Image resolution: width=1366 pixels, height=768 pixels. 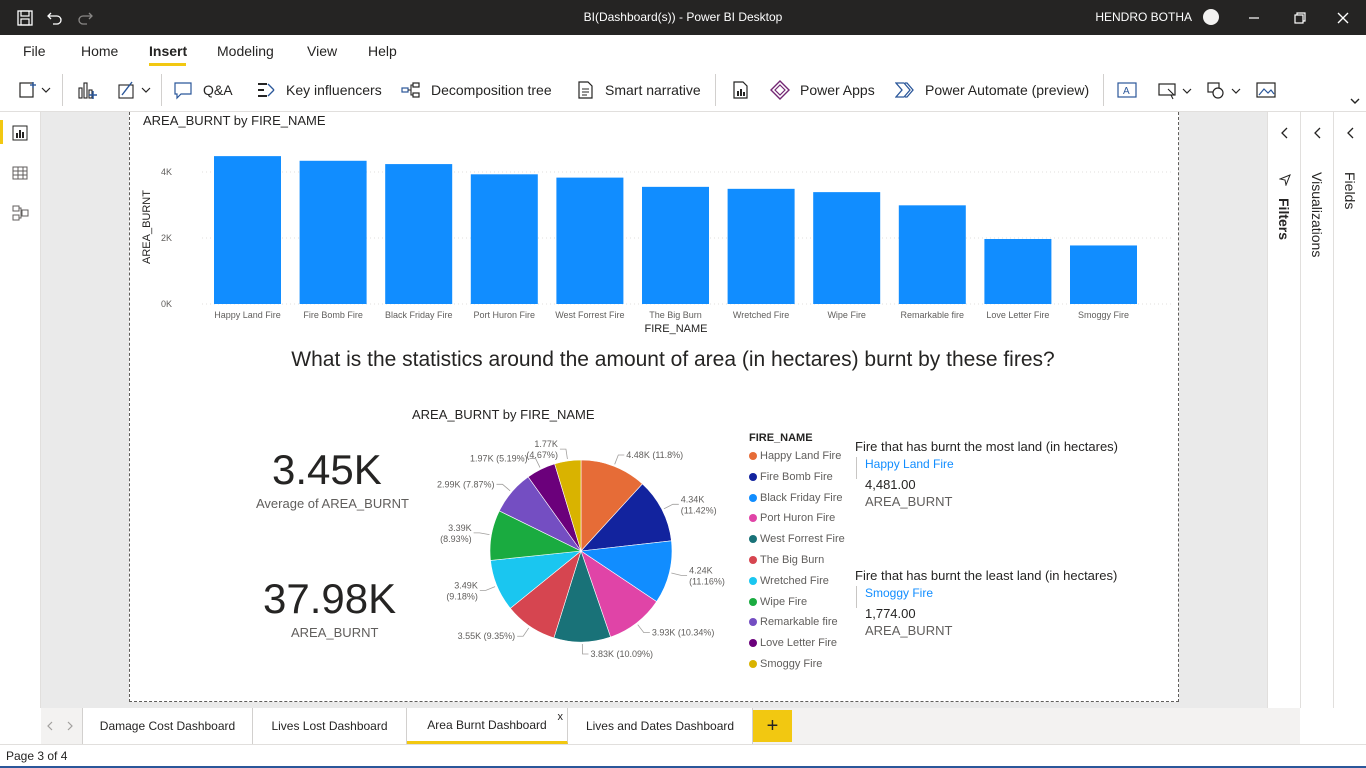 What do you see at coordinates (1143, 17) in the screenshot?
I see `user-name: HENDRO BOTHA` at bounding box center [1143, 17].